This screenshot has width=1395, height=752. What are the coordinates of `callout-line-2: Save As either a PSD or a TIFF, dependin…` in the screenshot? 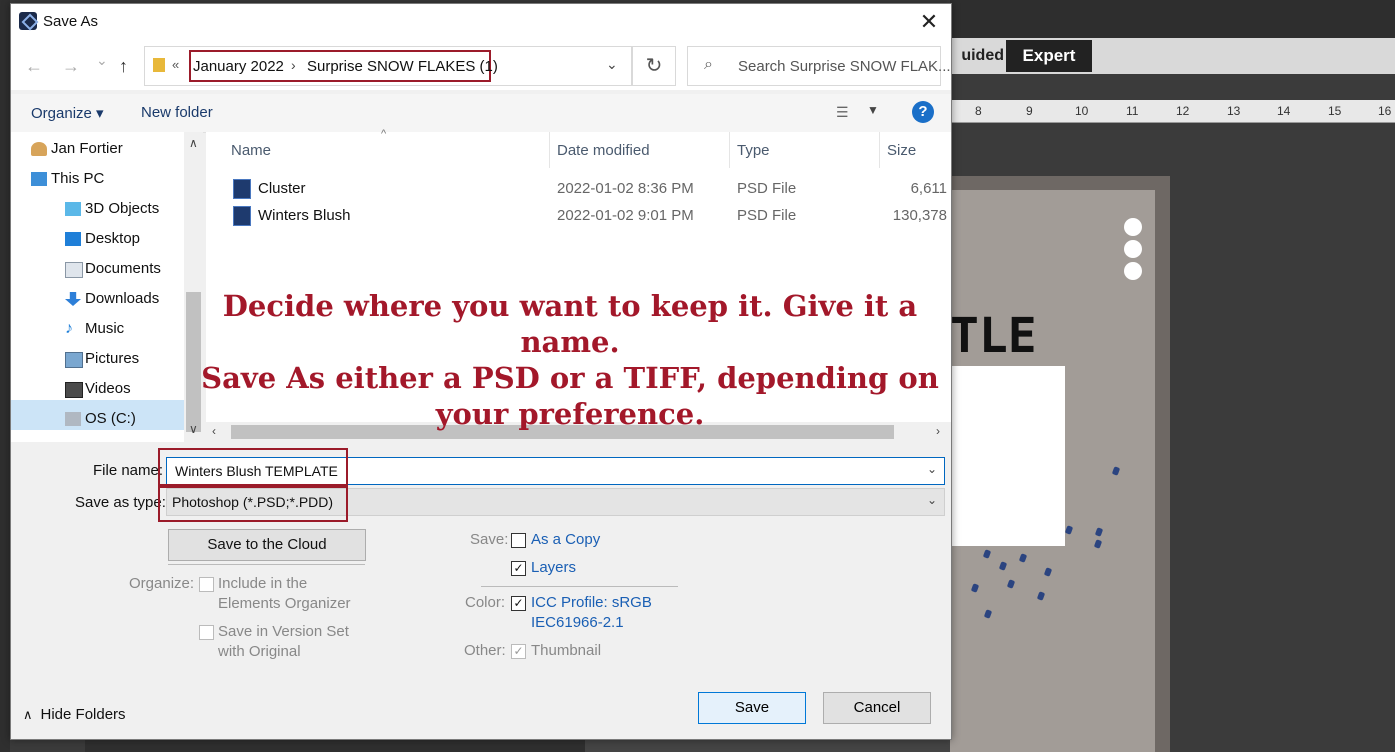 It's located at (570, 378).